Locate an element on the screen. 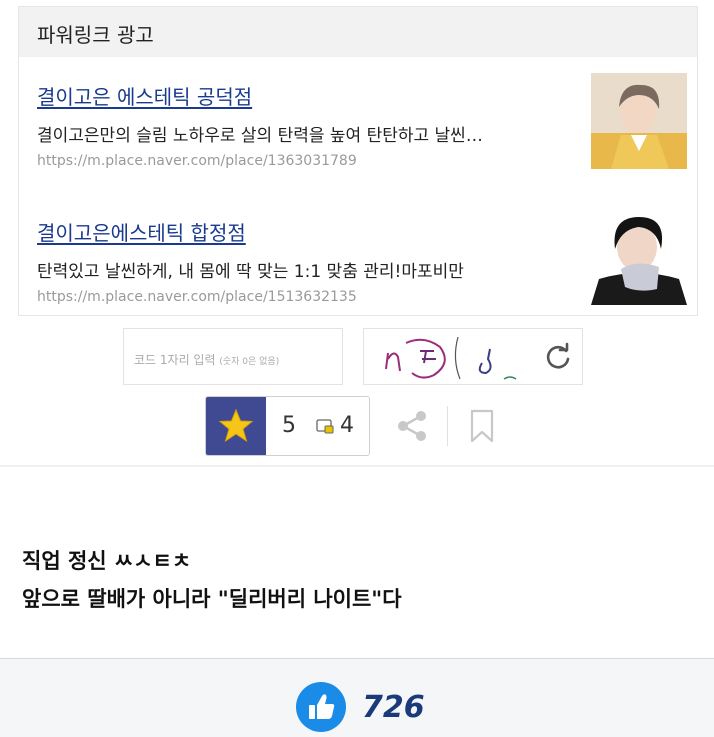  captcha-placeholder: 코드 1자리 입력 is located at coordinates (175, 360).